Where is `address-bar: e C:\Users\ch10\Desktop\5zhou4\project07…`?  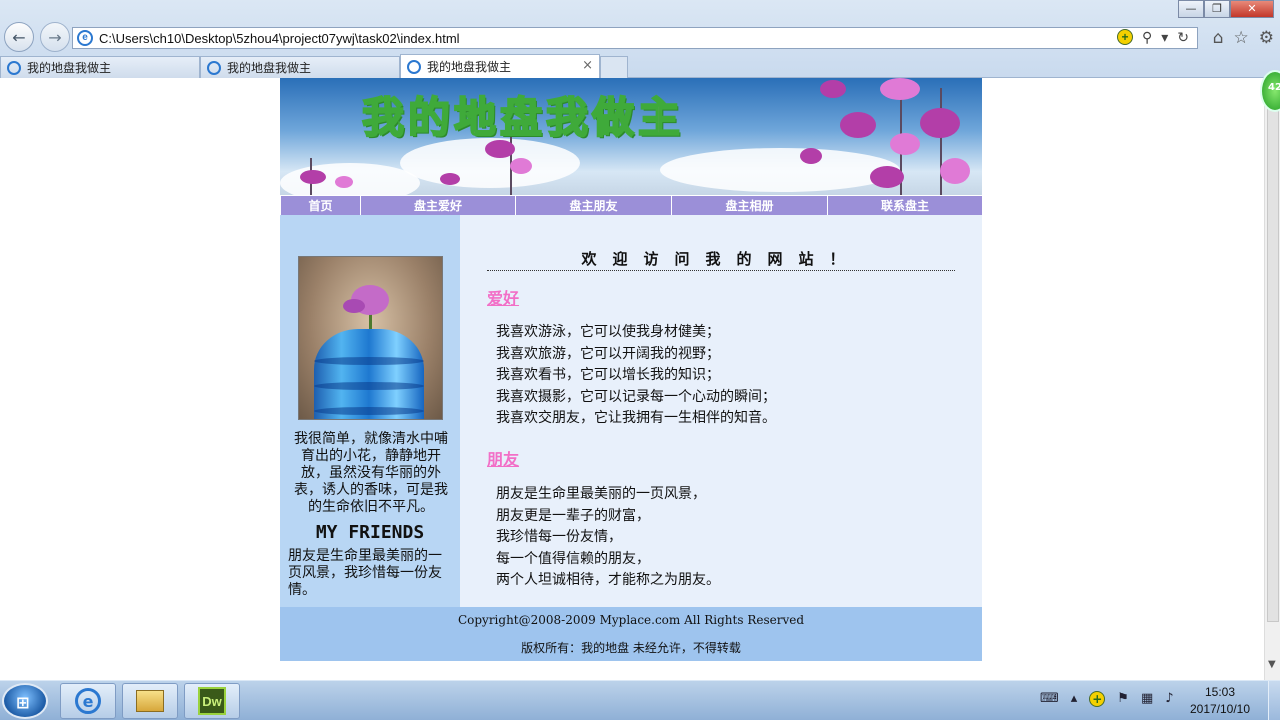
address-bar: e C:\Users\ch10\Desktop\5zhou4\project07… is located at coordinates (635, 38).